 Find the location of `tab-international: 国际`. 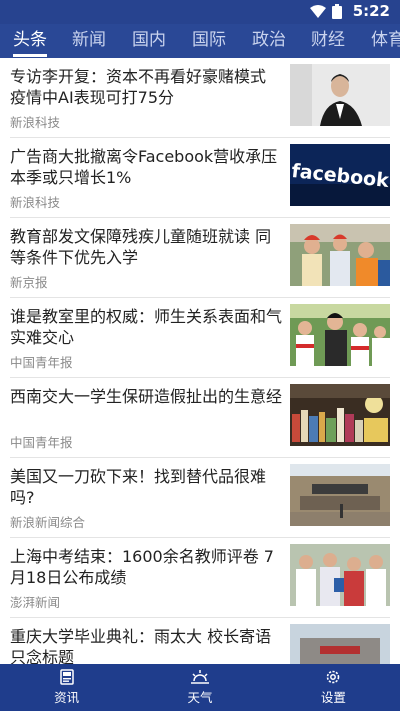

tab-international: 国际 is located at coordinates (209, 40).